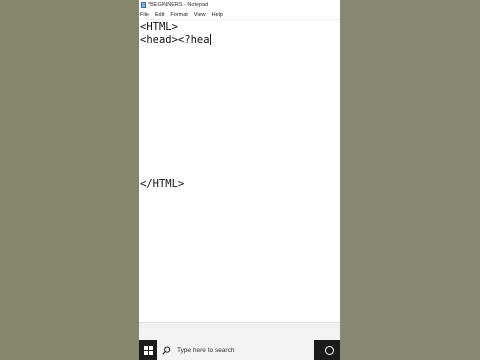  Describe the element at coordinates (166, 350) in the screenshot. I see `search-icon` at that location.